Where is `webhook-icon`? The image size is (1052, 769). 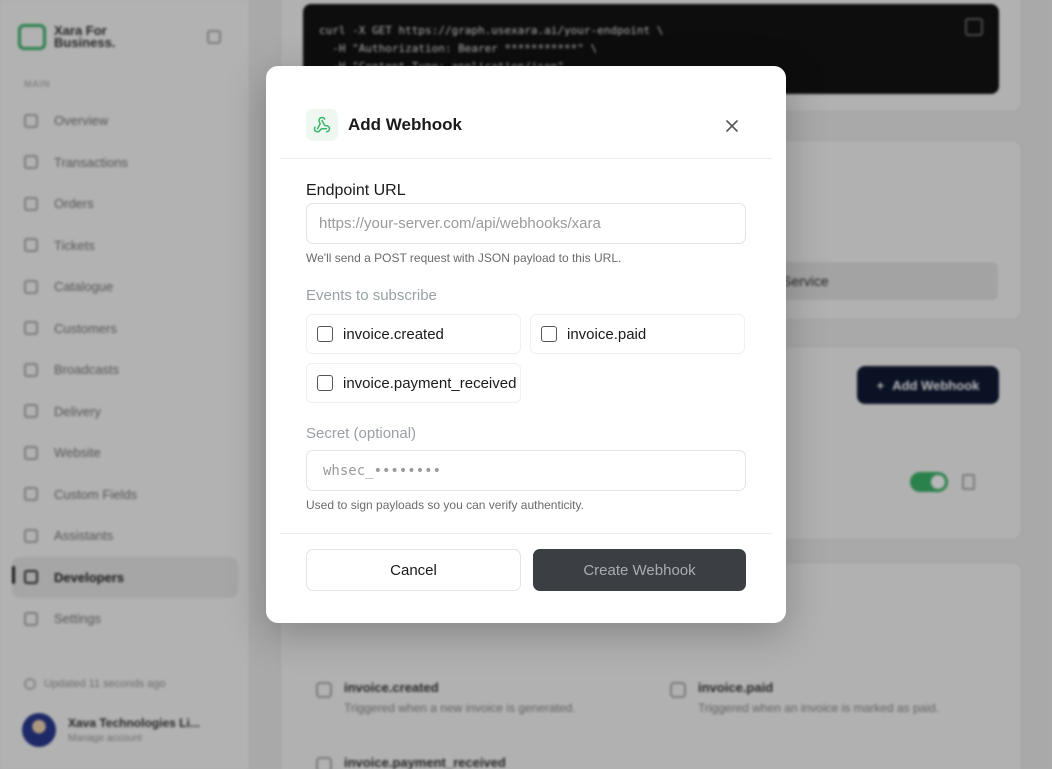
webhook-icon is located at coordinates (322, 125).